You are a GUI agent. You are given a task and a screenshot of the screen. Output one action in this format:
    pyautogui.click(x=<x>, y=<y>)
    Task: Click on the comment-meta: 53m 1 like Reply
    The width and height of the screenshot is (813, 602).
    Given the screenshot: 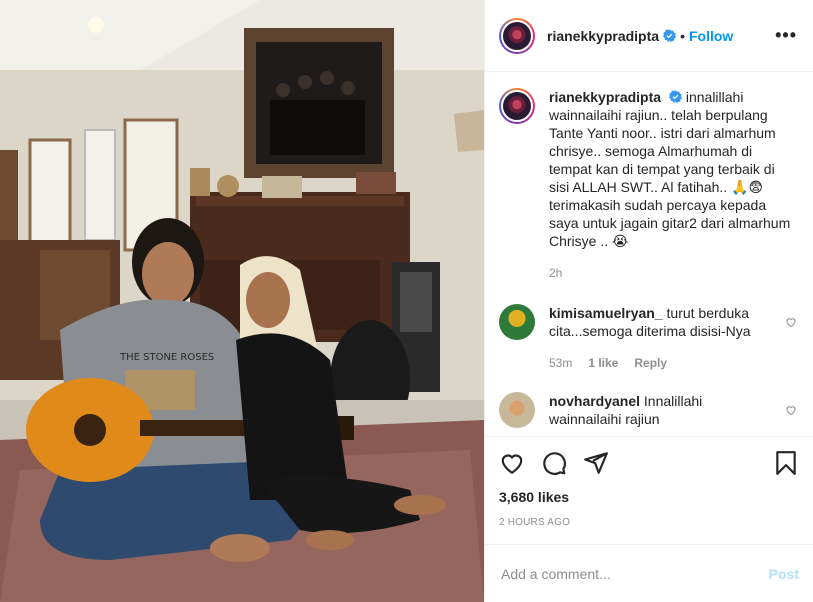 What is the action you would take?
    pyautogui.click(x=662, y=363)
    